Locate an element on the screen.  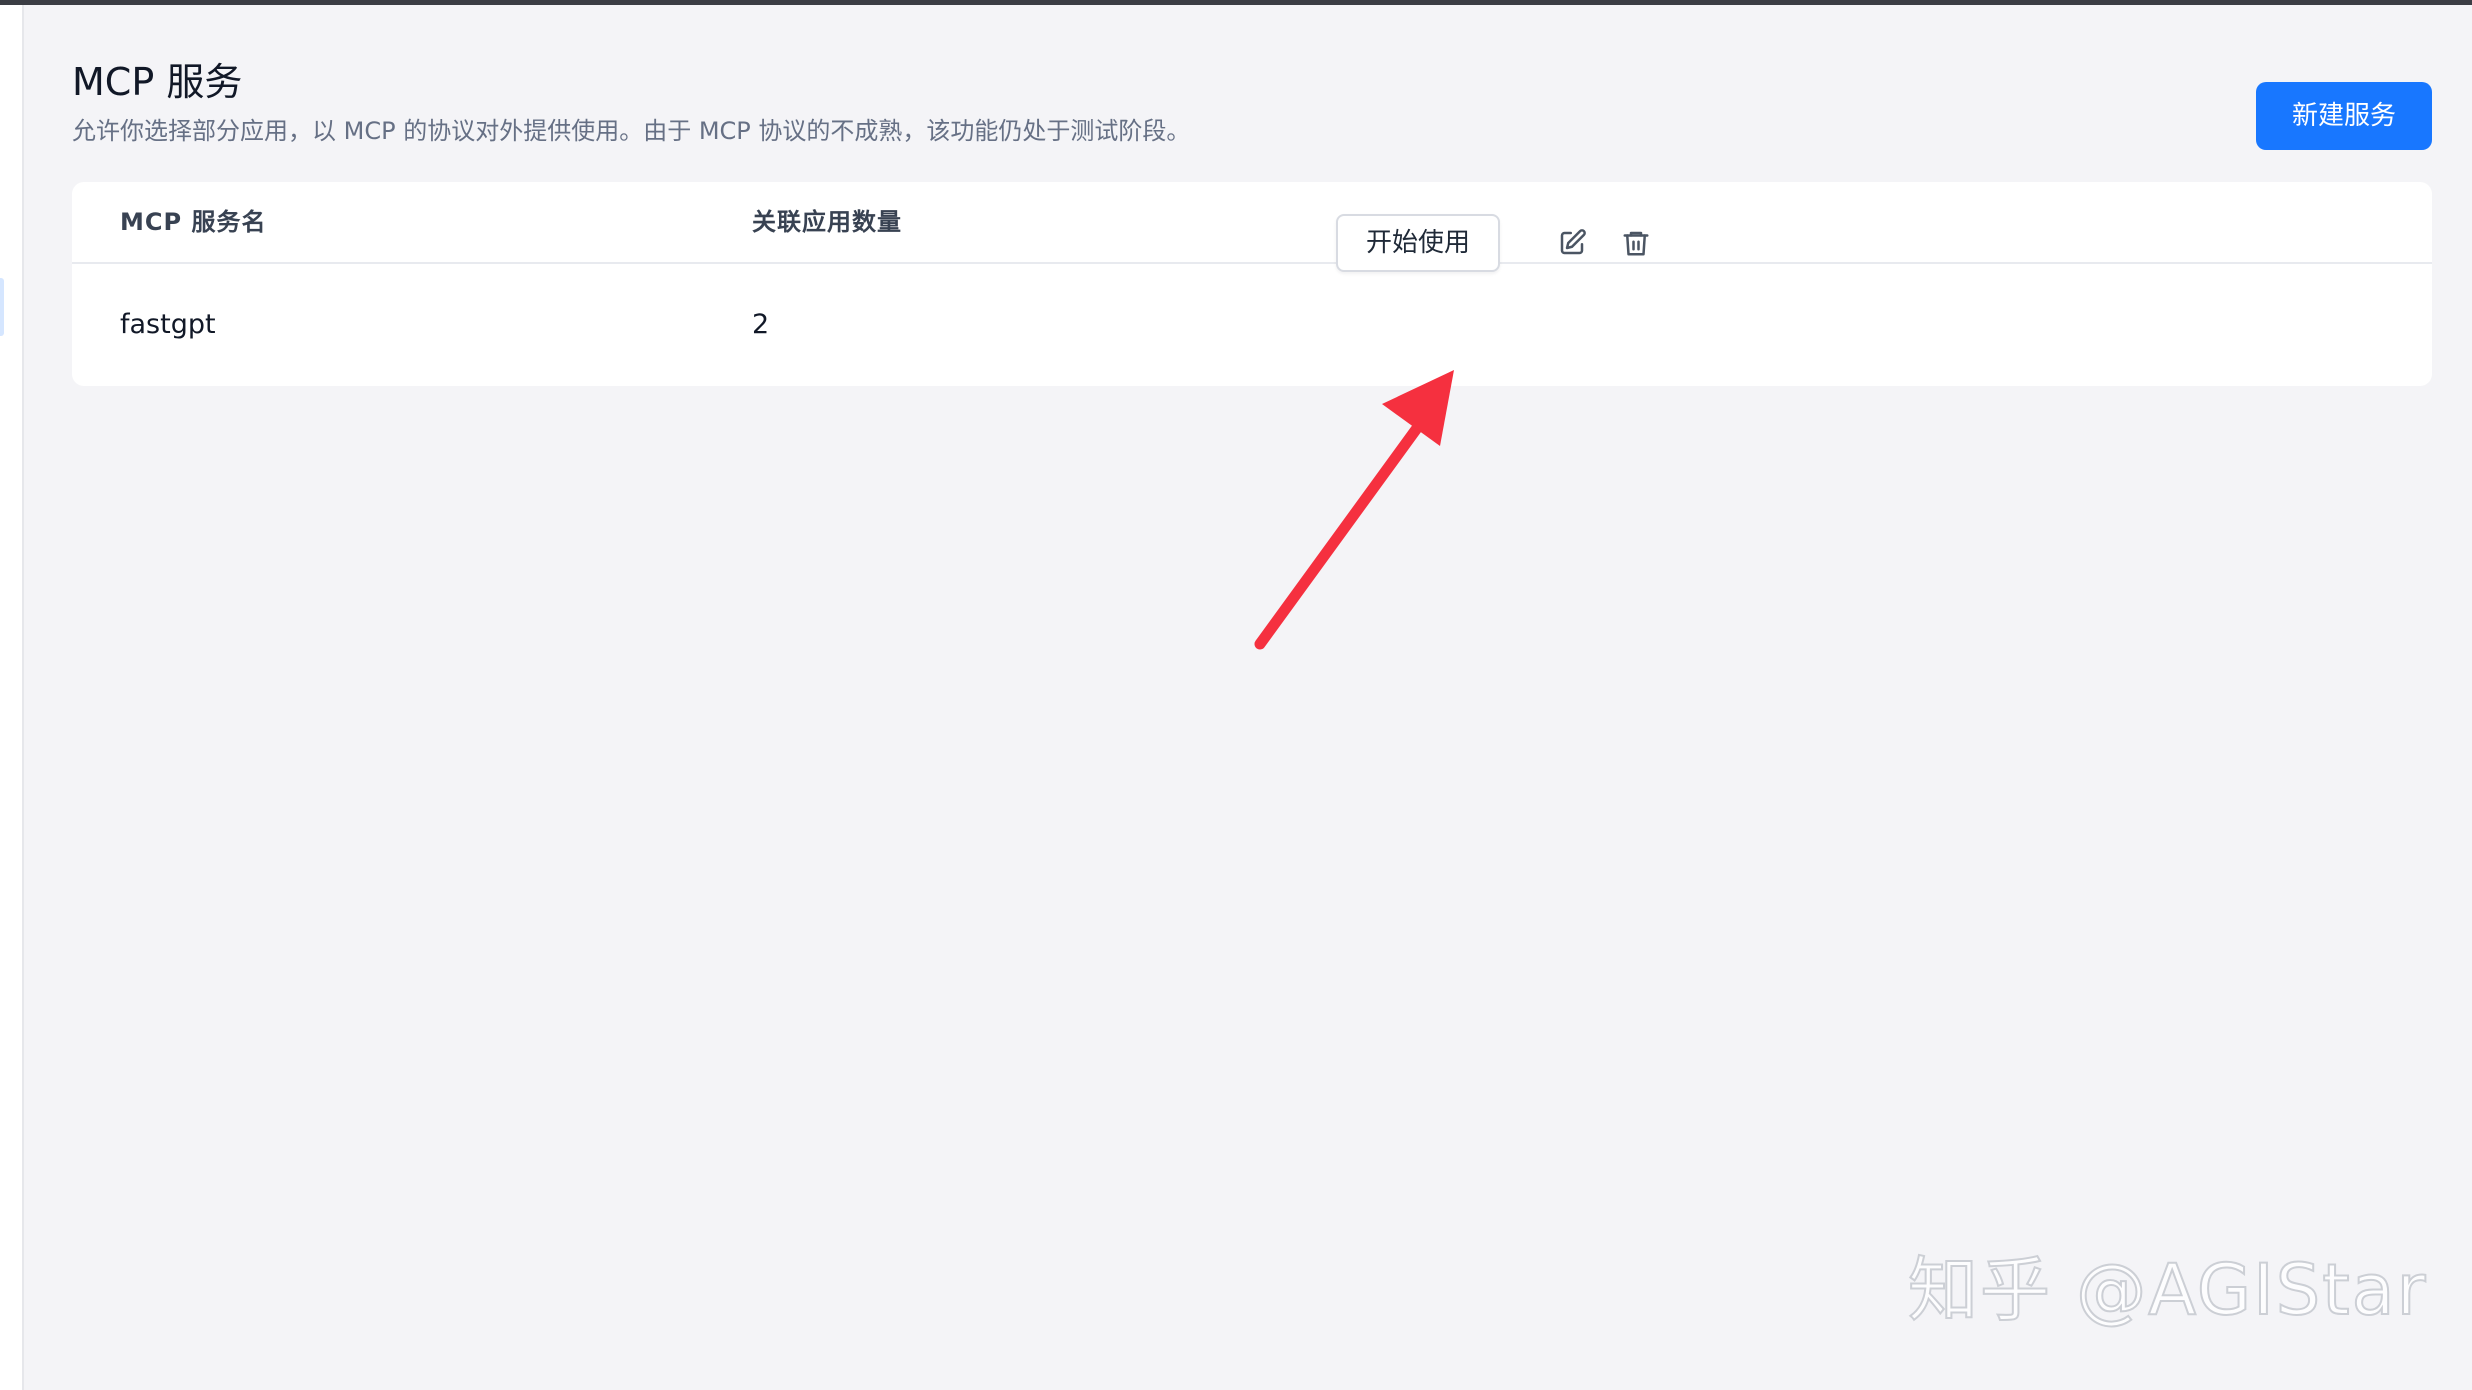
new-service-button: 新建服务 is located at coordinates (2344, 116).